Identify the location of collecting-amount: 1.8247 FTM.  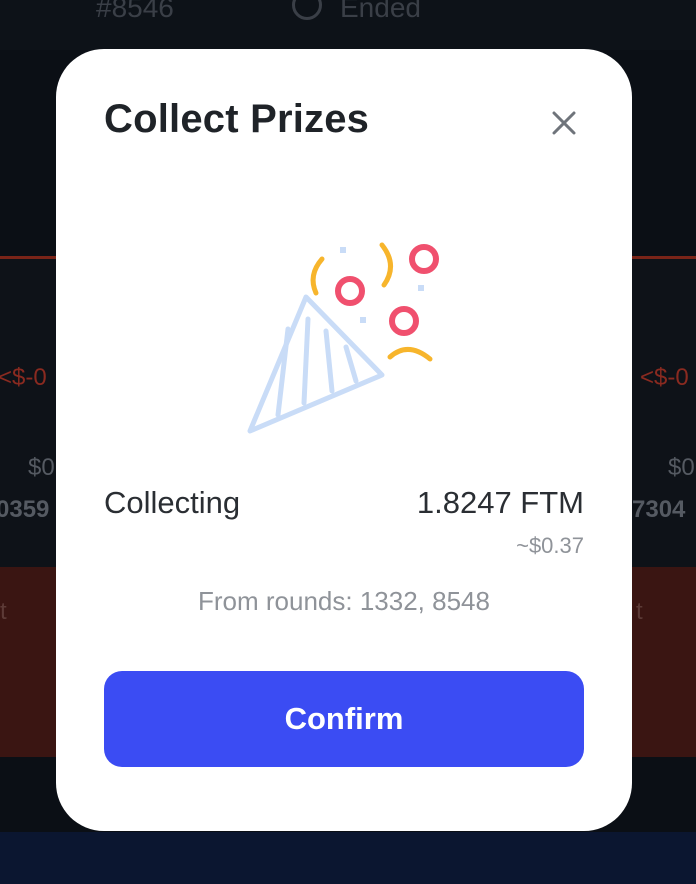
(500, 502).